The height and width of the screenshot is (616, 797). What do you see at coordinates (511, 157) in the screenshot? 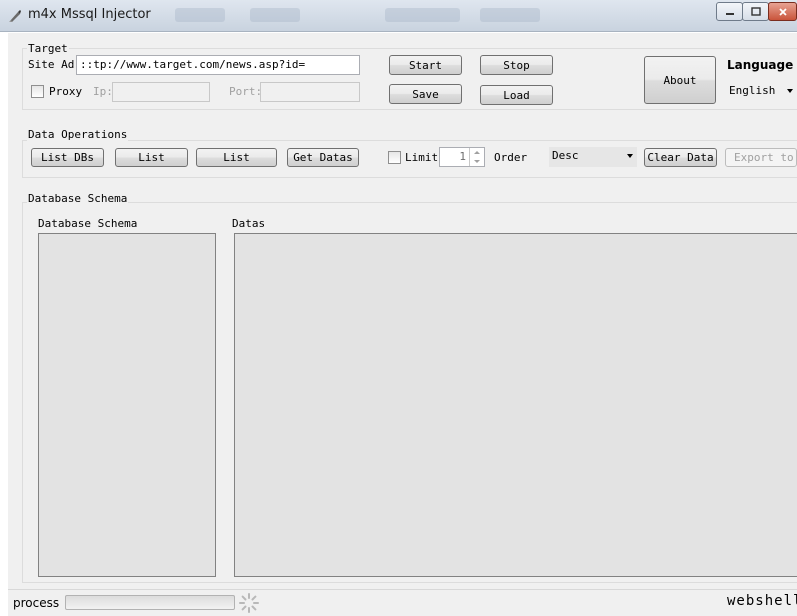
I see `order-label: Order` at bounding box center [511, 157].